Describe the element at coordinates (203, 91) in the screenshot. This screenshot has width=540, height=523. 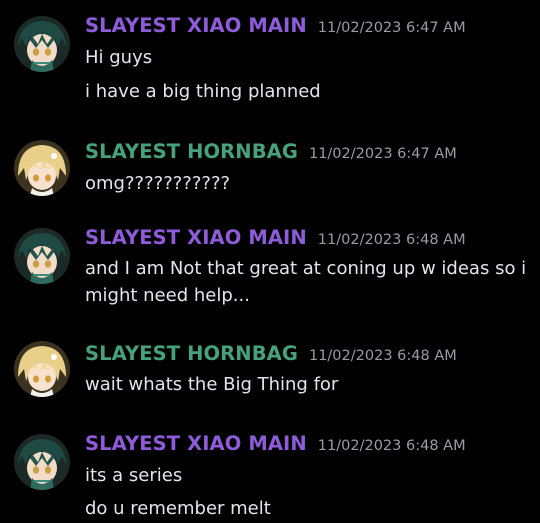
I see `message-text: i have a big thing planned` at that location.